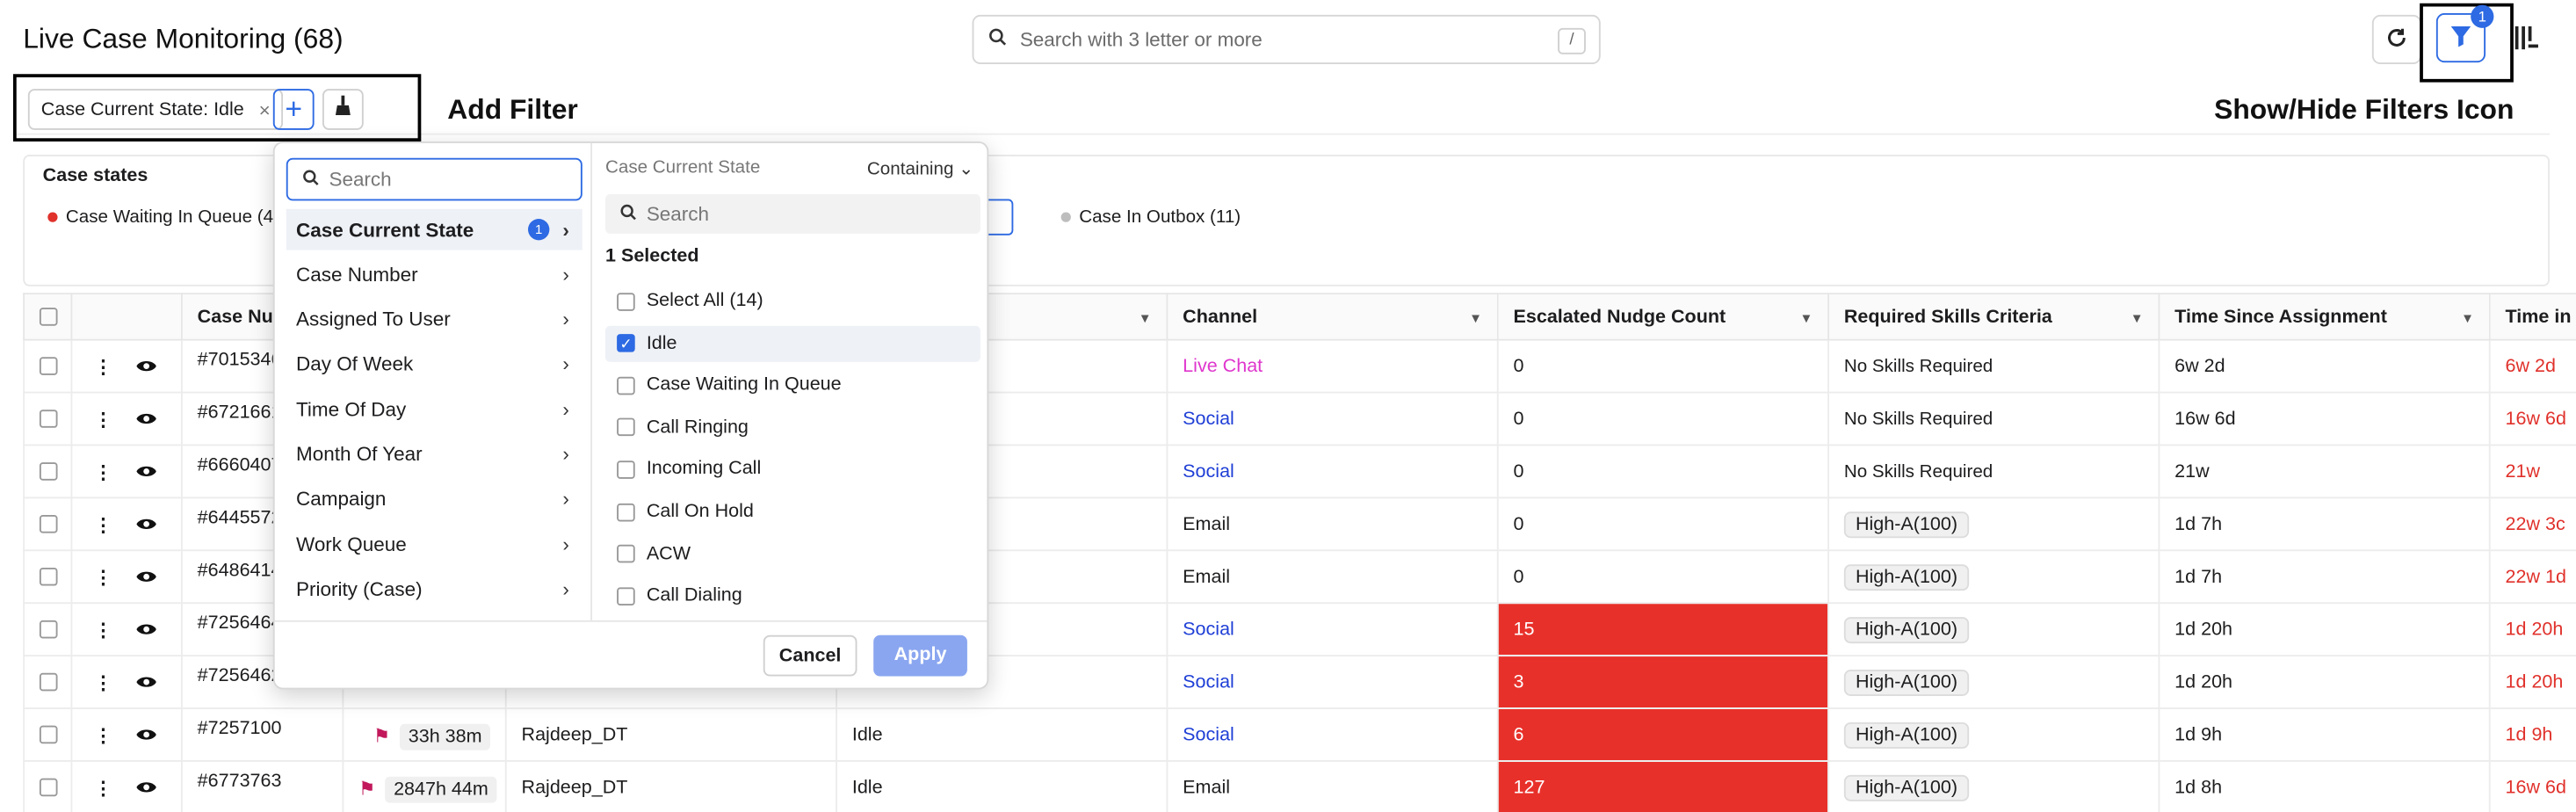 The width and height of the screenshot is (2576, 812). I want to click on filter-icon, so click(2460, 38).